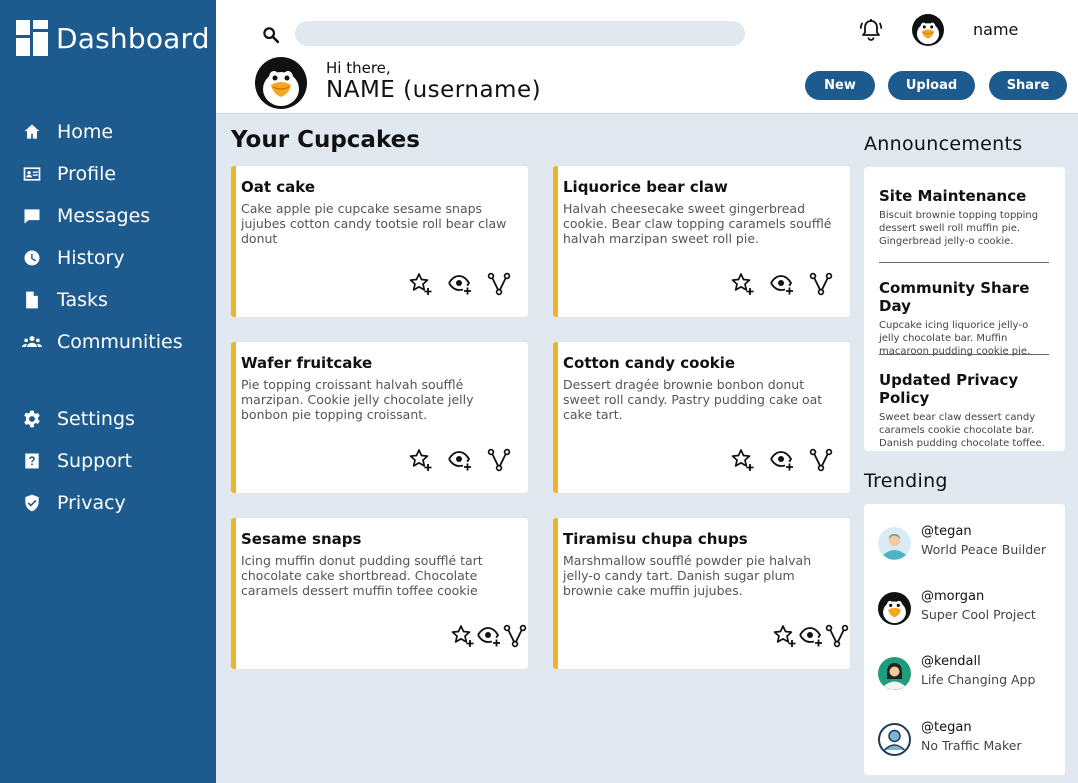 This screenshot has width=1078, height=783. What do you see at coordinates (32, 216) in the screenshot?
I see `message-icon` at bounding box center [32, 216].